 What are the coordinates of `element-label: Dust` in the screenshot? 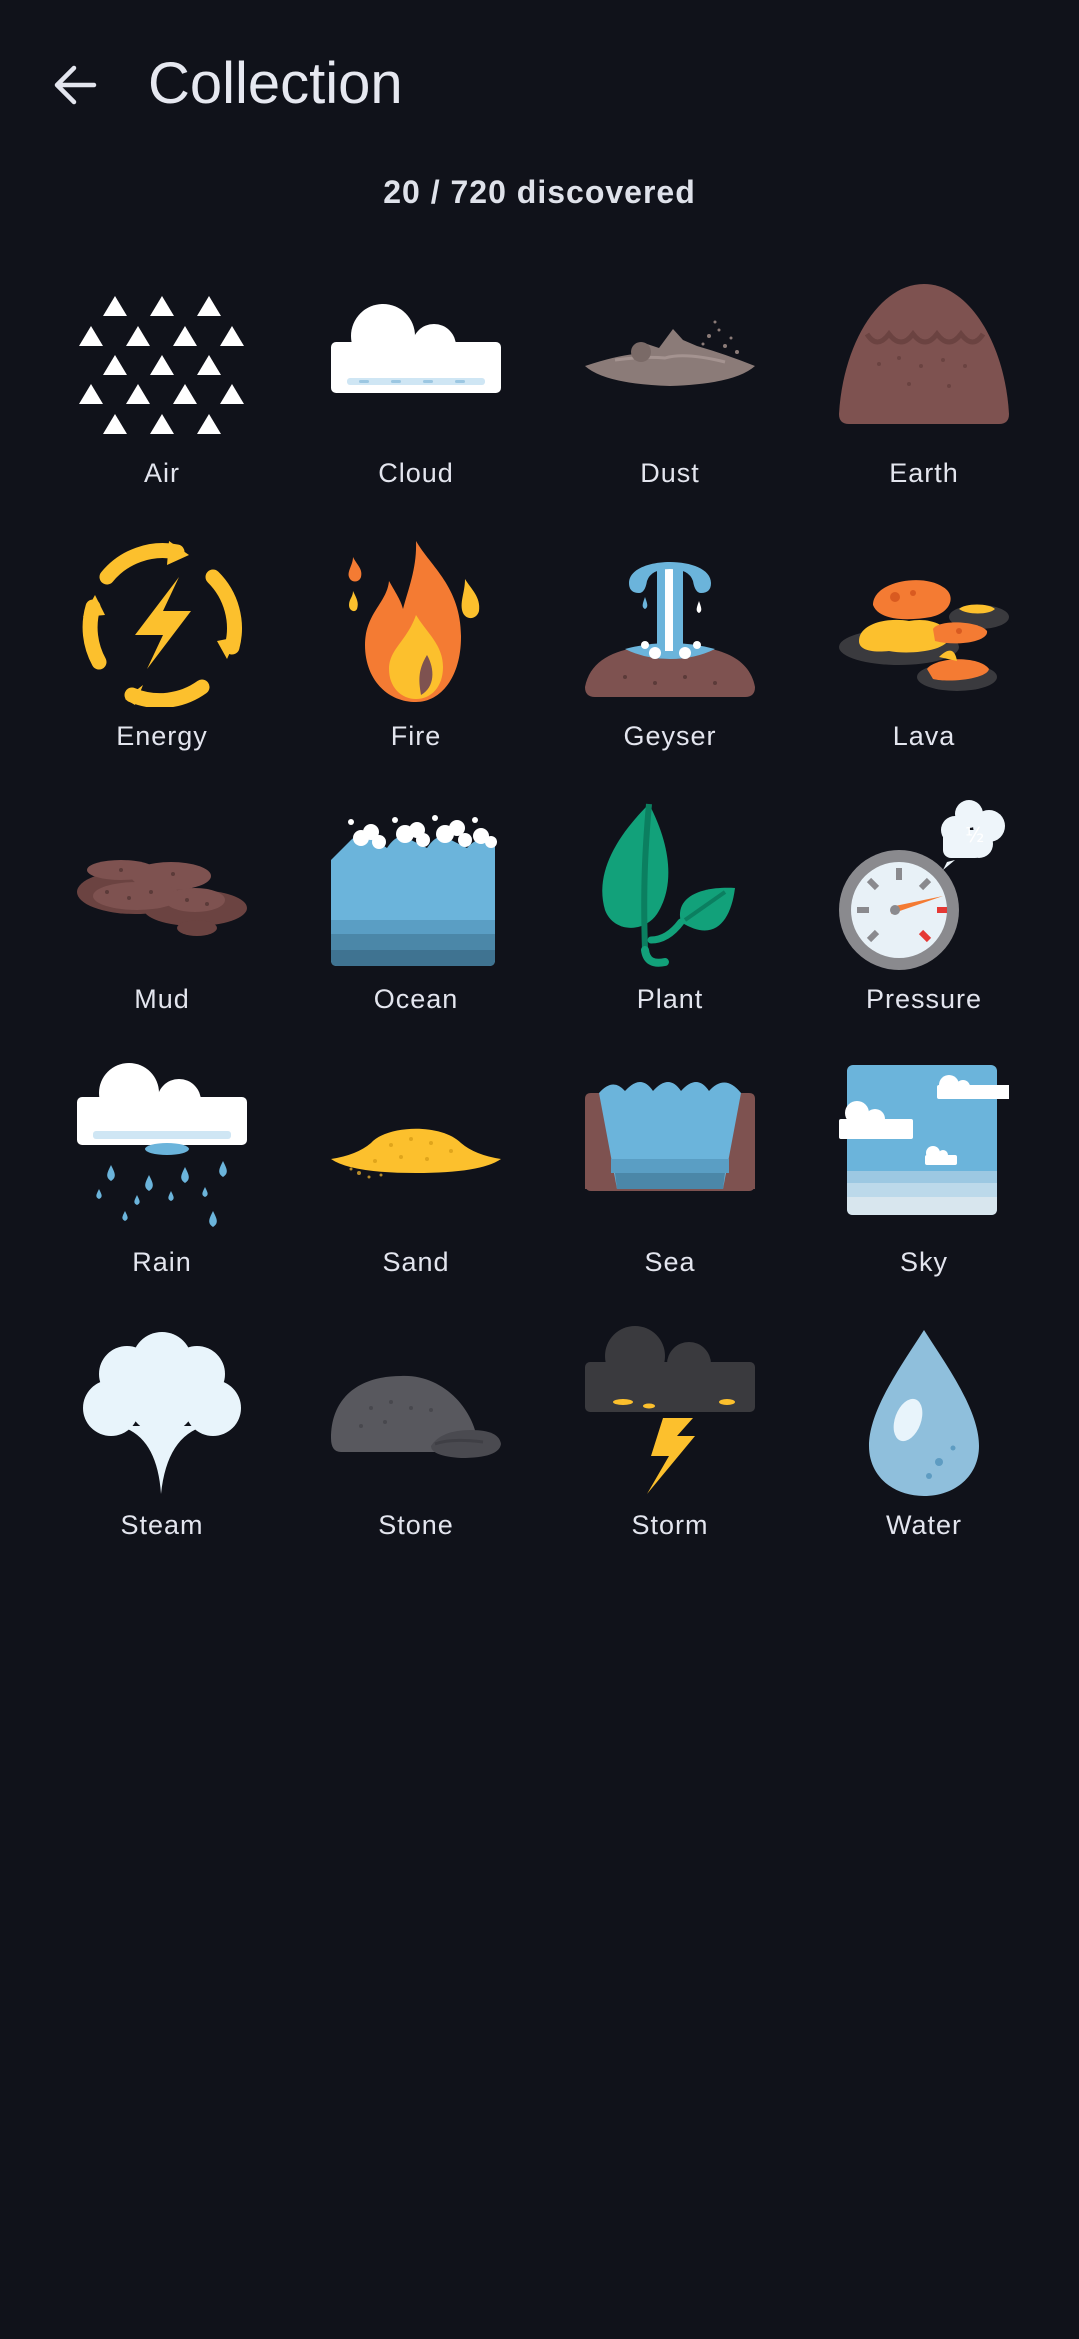 It's located at (670, 473).